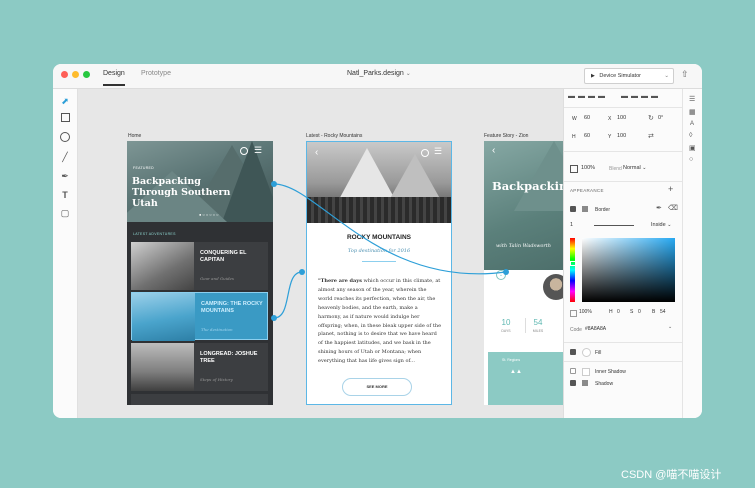 Image resolution: width=755 pixels, height=488 pixels. What do you see at coordinates (576, 330) in the screenshot?
I see `code-label: Code` at bounding box center [576, 330].